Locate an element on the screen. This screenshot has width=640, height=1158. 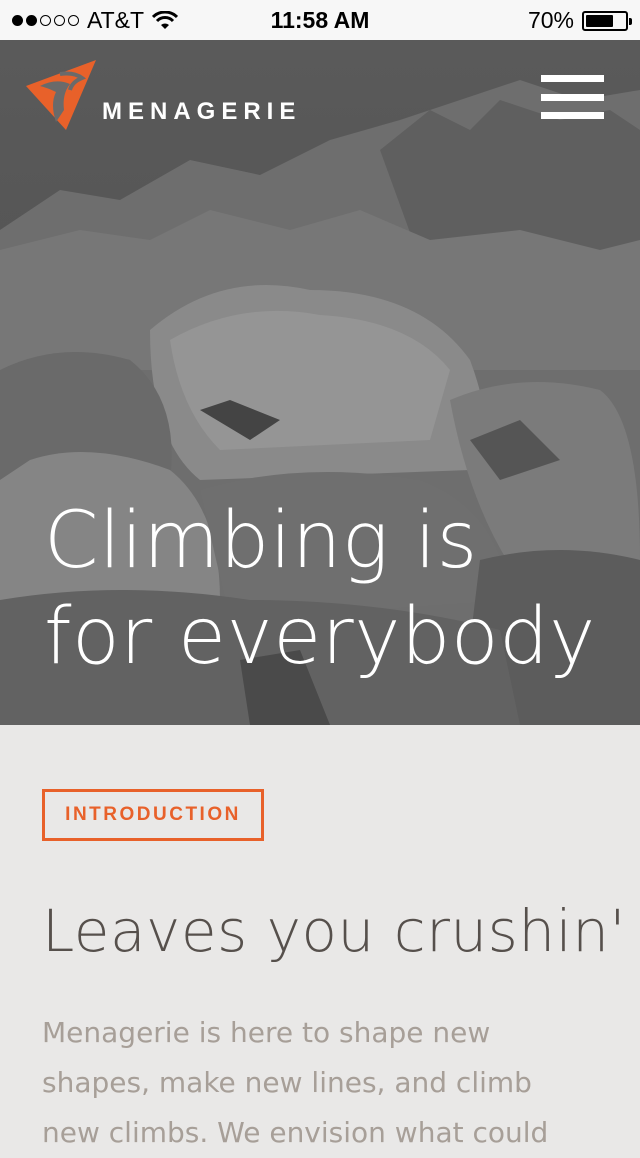
battery-icon is located at coordinates (607, 20).